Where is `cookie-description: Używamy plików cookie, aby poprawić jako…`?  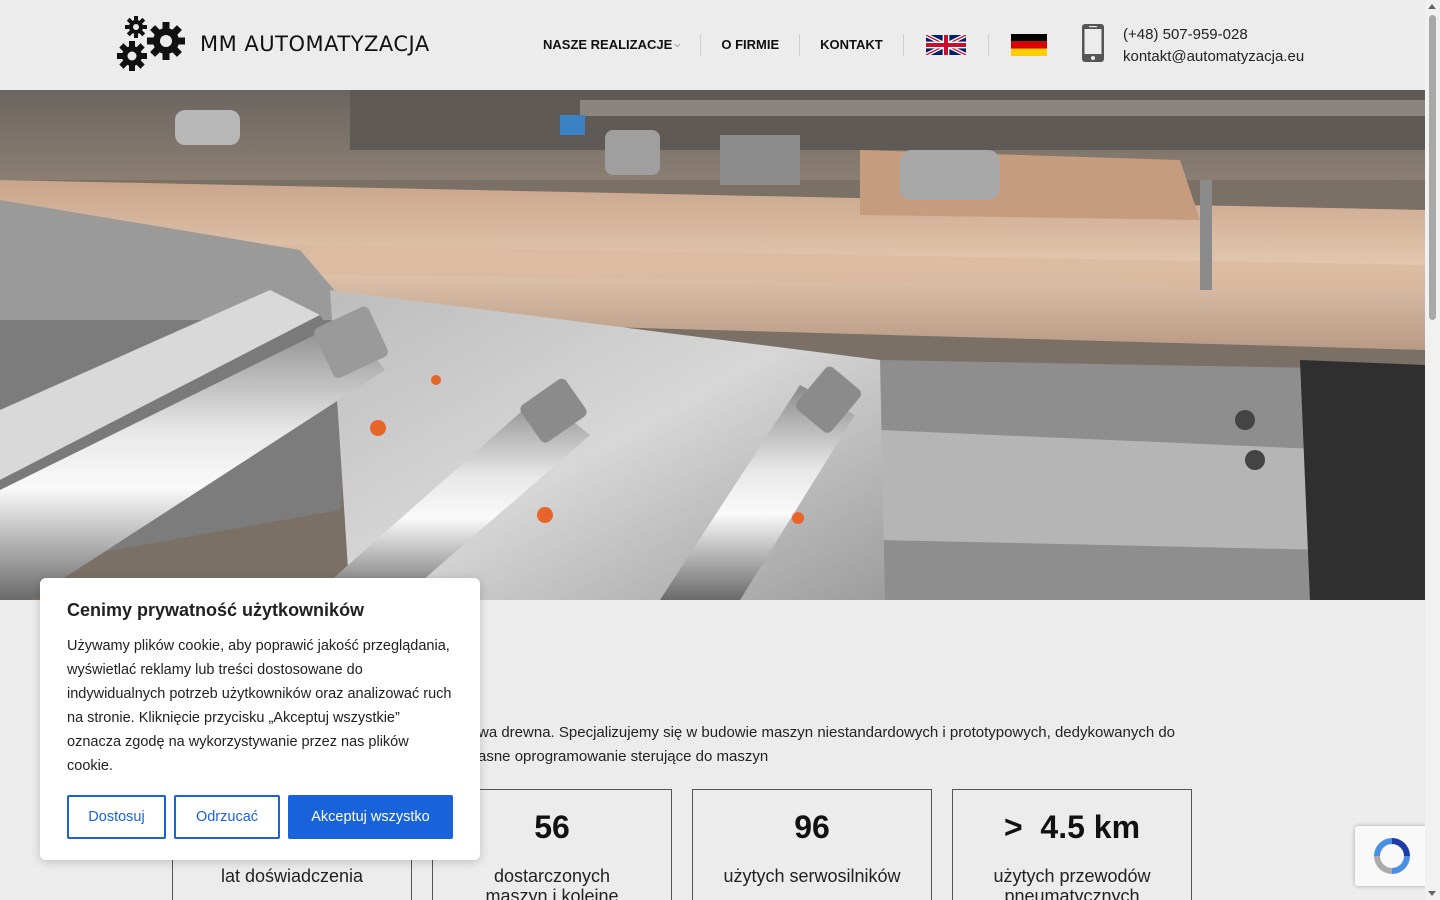
cookie-description: Używamy plików cookie, aby poprawić jako… is located at coordinates (259, 706).